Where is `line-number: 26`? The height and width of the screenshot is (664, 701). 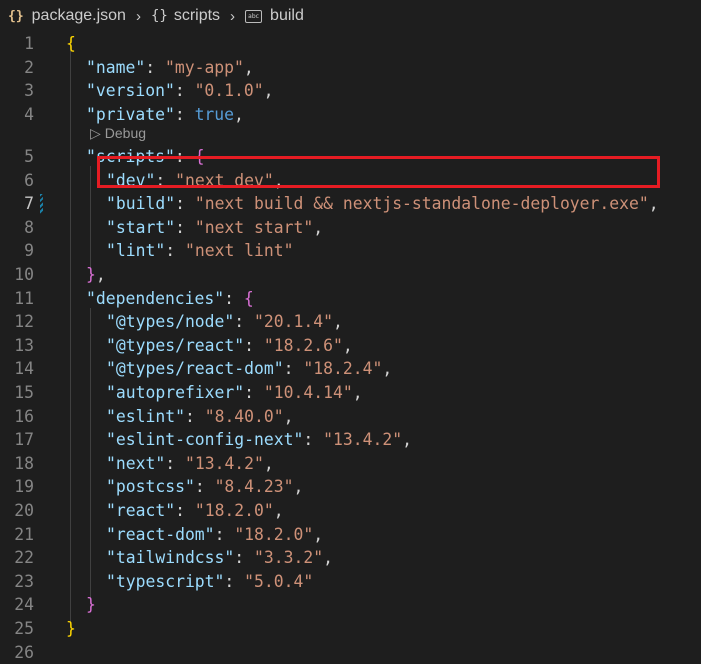
line-number: 26 is located at coordinates (24, 652).